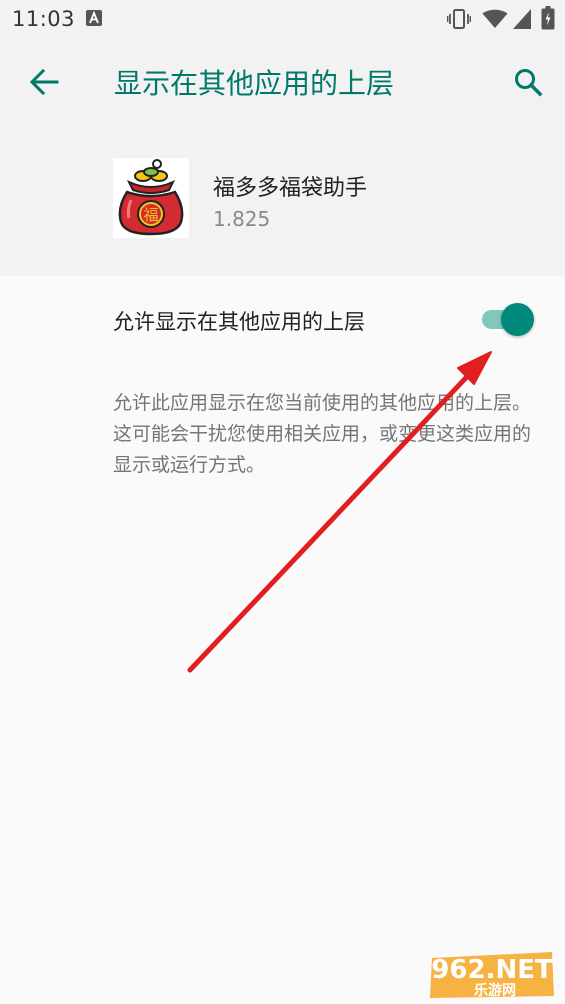 This screenshot has width=565, height=1004. Describe the element at coordinates (522, 19) in the screenshot. I see `signal-icon` at that location.